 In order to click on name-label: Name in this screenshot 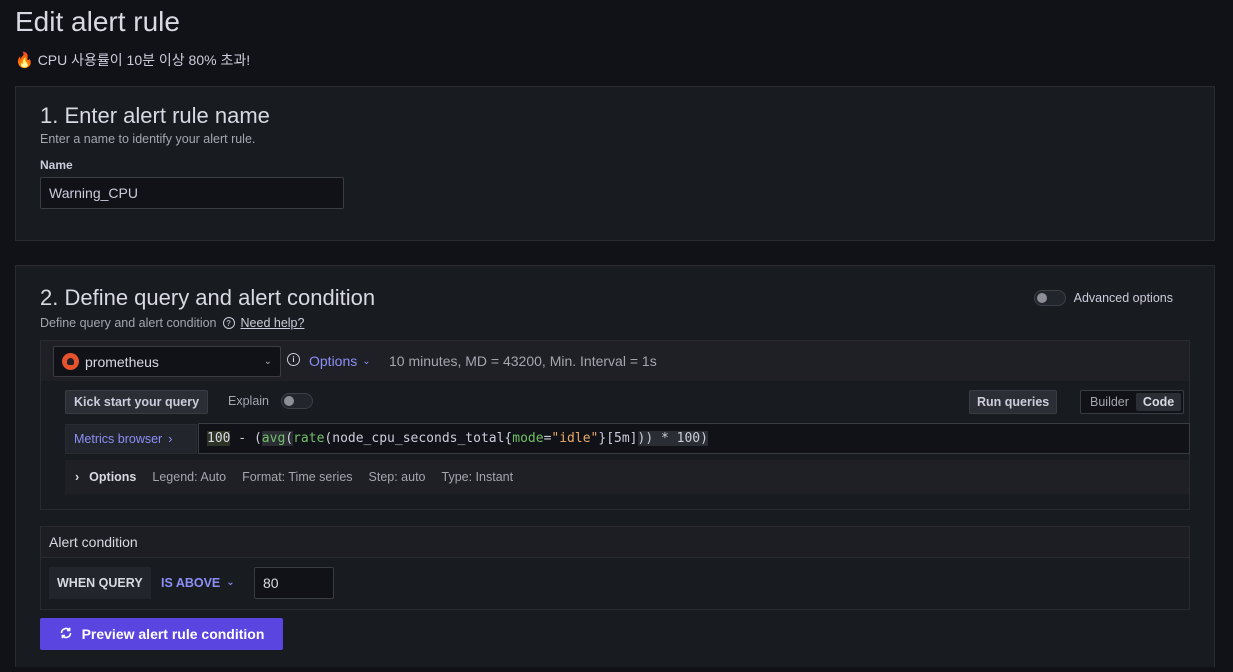, I will do `click(56, 165)`.